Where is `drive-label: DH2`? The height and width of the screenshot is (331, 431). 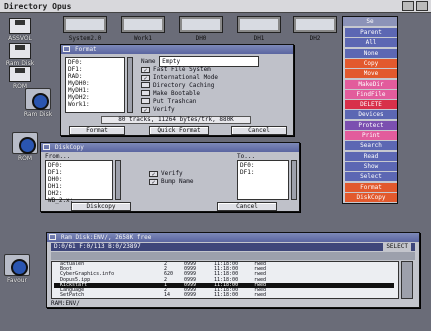
drive-label: DH2 is located at coordinates (315, 38).